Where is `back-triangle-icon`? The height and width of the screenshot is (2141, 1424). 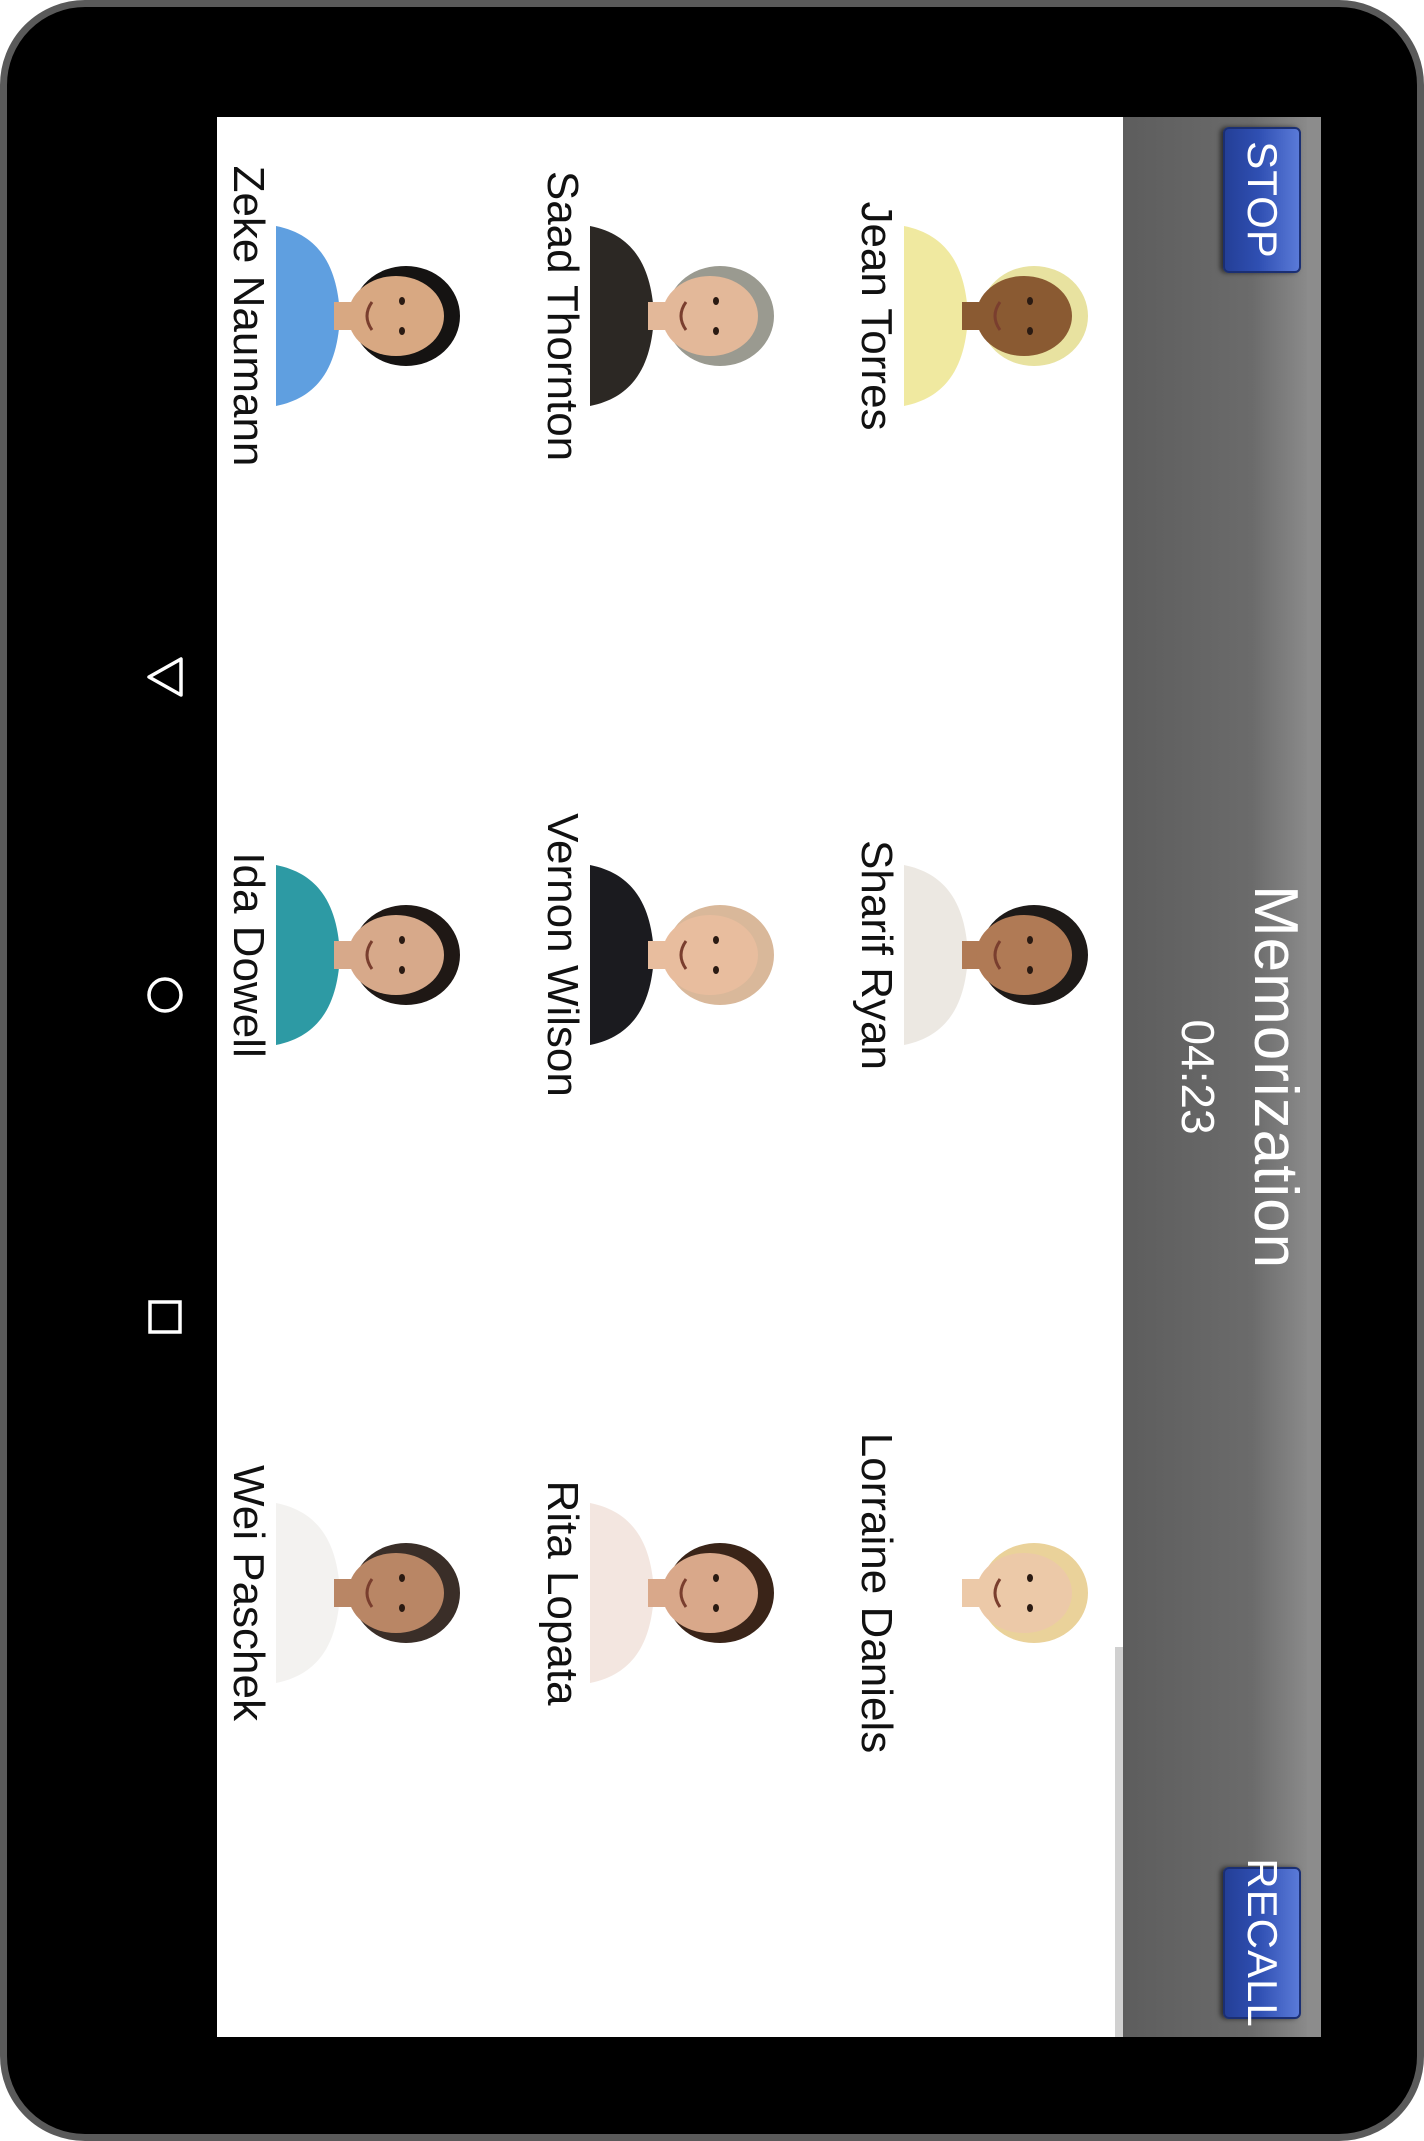 back-triangle-icon is located at coordinates (165, 677).